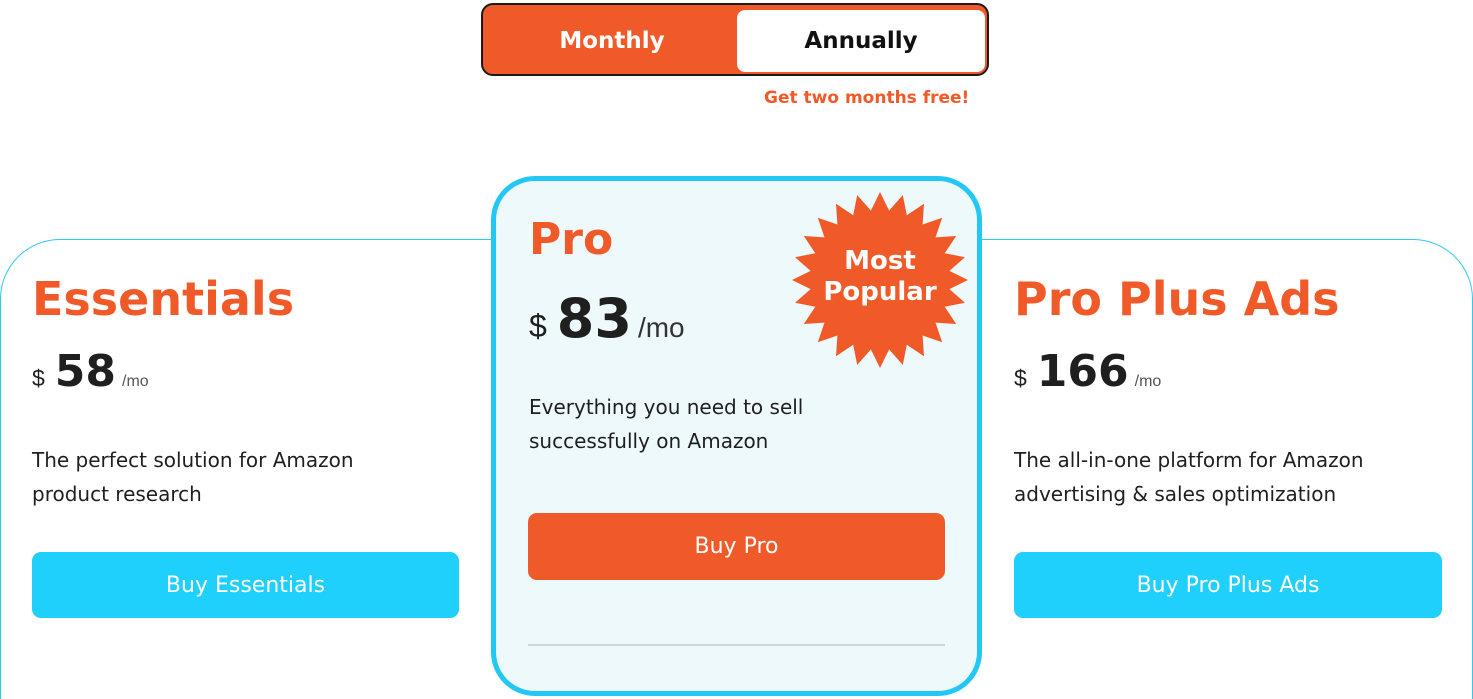  Describe the element at coordinates (1175, 494) in the screenshot. I see `plan-description-line: advertising & sales optimization` at that location.